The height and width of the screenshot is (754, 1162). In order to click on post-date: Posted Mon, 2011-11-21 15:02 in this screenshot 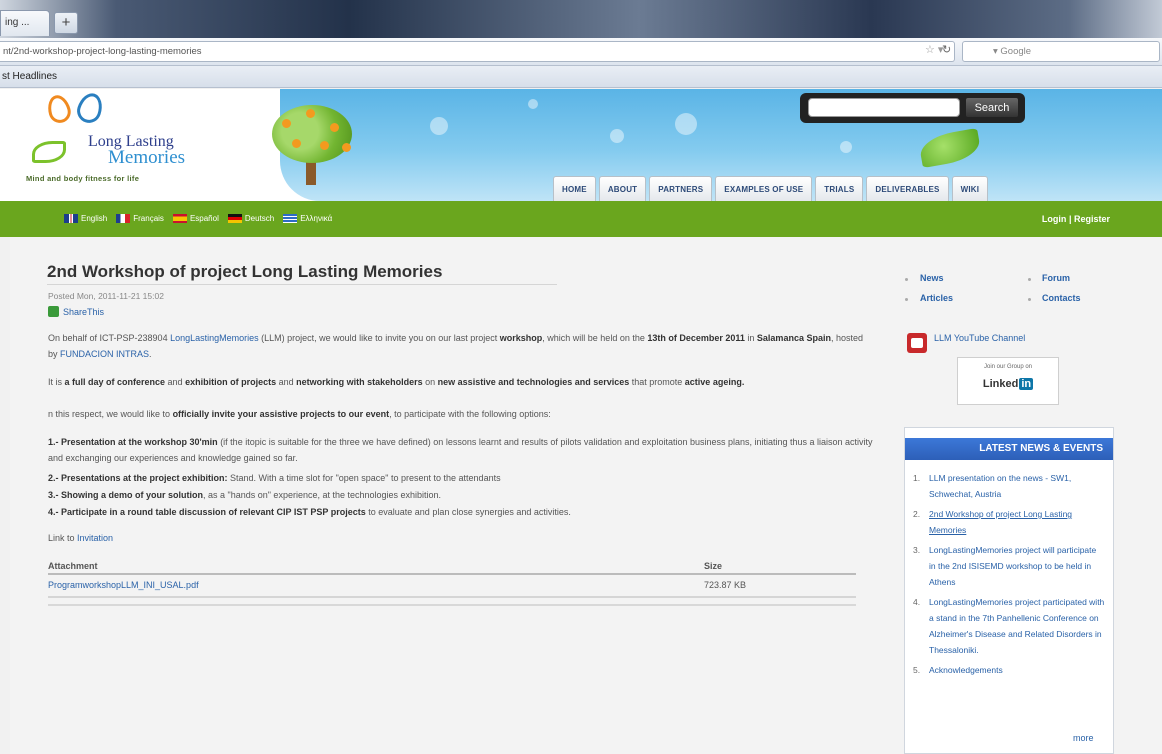, I will do `click(106, 296)`.